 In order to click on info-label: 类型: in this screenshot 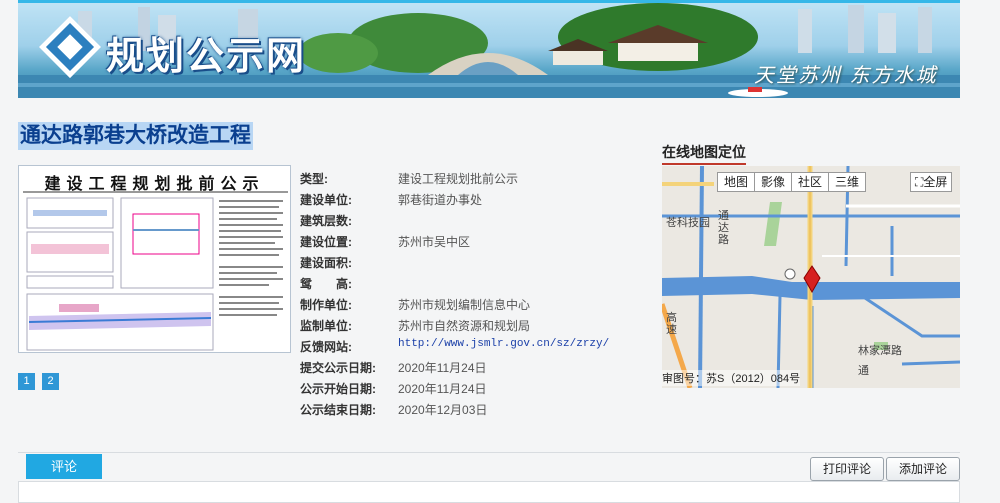, I will do `click(314, 179)`.